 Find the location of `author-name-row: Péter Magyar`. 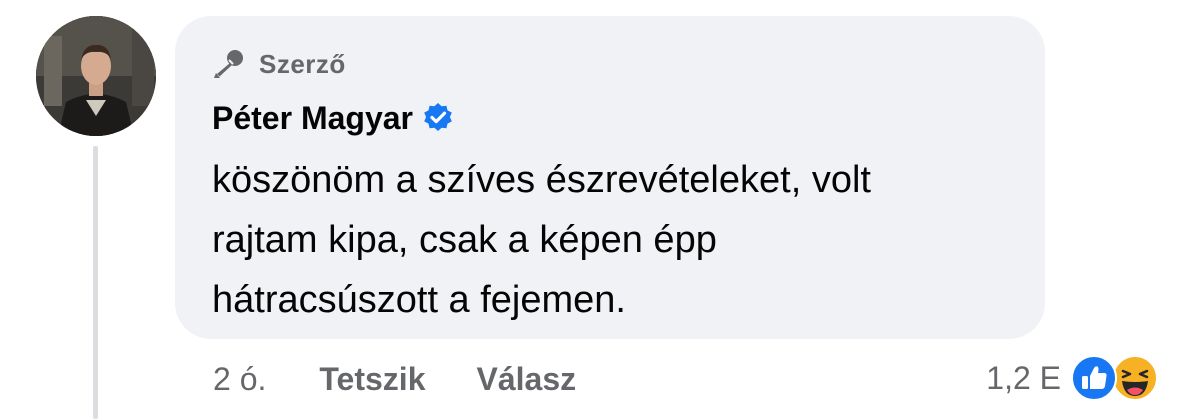

author-name-row: Péter Magyar is located at coordinates (333, 118).